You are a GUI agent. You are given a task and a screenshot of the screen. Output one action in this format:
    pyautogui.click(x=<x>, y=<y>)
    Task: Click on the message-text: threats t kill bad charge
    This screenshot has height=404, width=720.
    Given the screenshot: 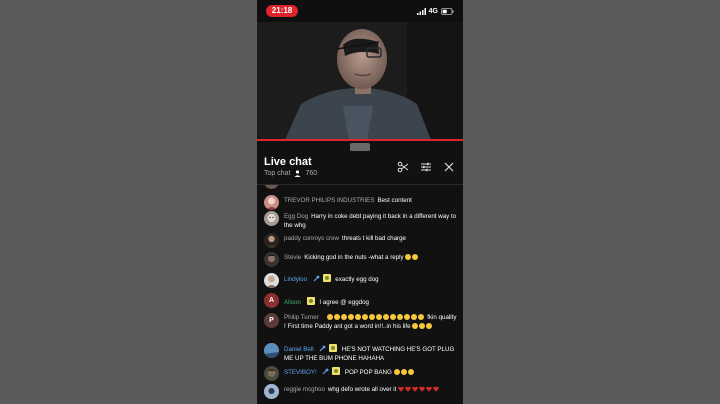 What is the action you would take?
    pyautogui.click(x=374, y=238)
    